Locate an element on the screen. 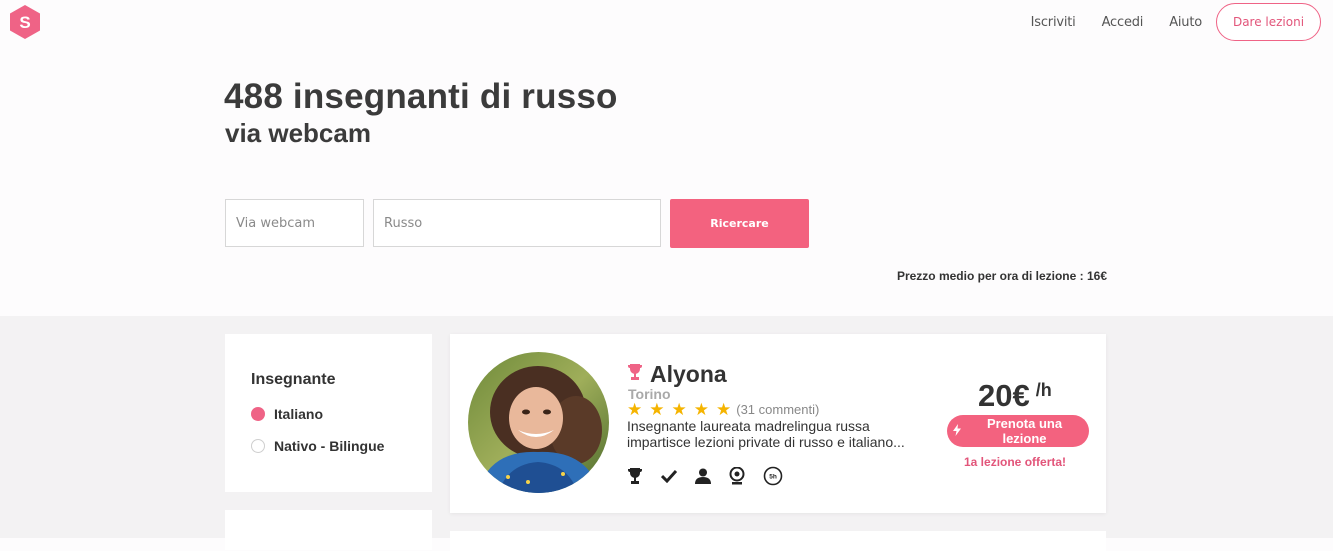 The height and width of the screenshot is (551, 1333). rating-stars: ★ ★ ★ ★ ★ (31 commenti) is located at coordinates (723, 409).